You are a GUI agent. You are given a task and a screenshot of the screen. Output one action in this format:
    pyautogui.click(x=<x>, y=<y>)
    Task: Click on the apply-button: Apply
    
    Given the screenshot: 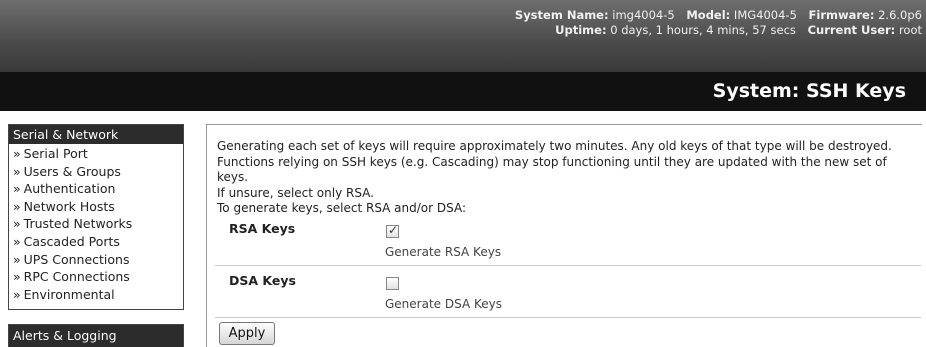 What is the action you would take?
    pyautogui.click(x=247, y=333)
    